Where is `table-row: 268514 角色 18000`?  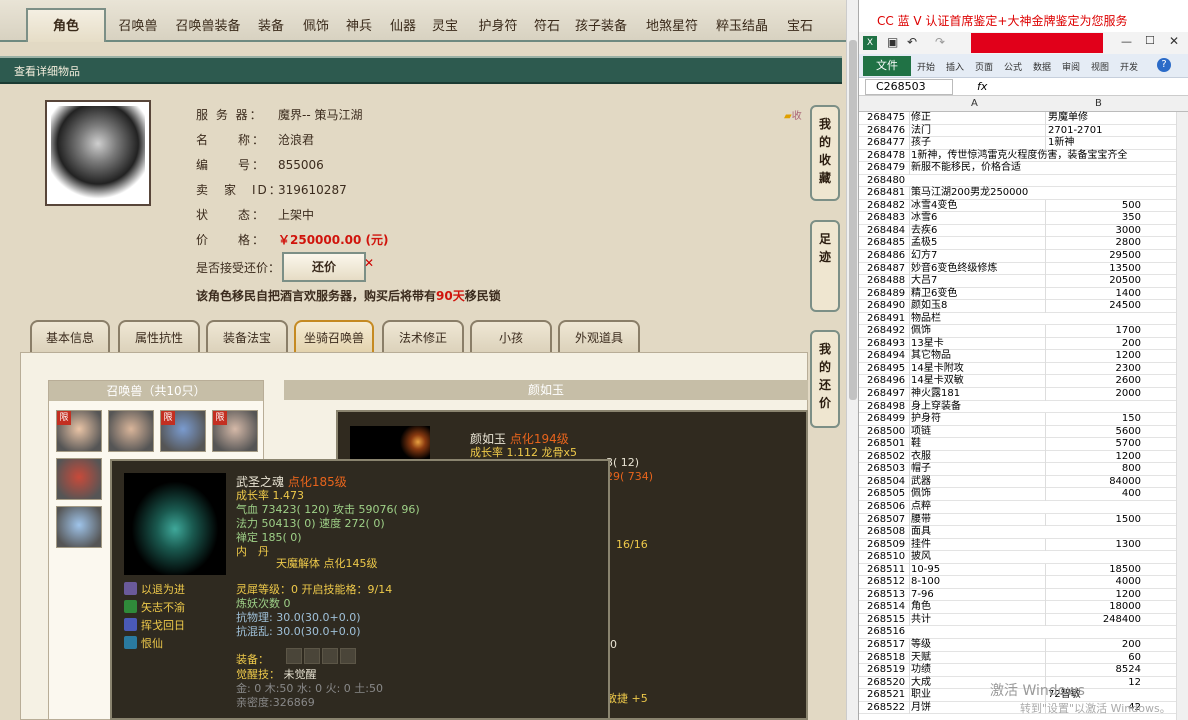 table-row: 268514 角色 18000 is located at coordinates (1023, 607).